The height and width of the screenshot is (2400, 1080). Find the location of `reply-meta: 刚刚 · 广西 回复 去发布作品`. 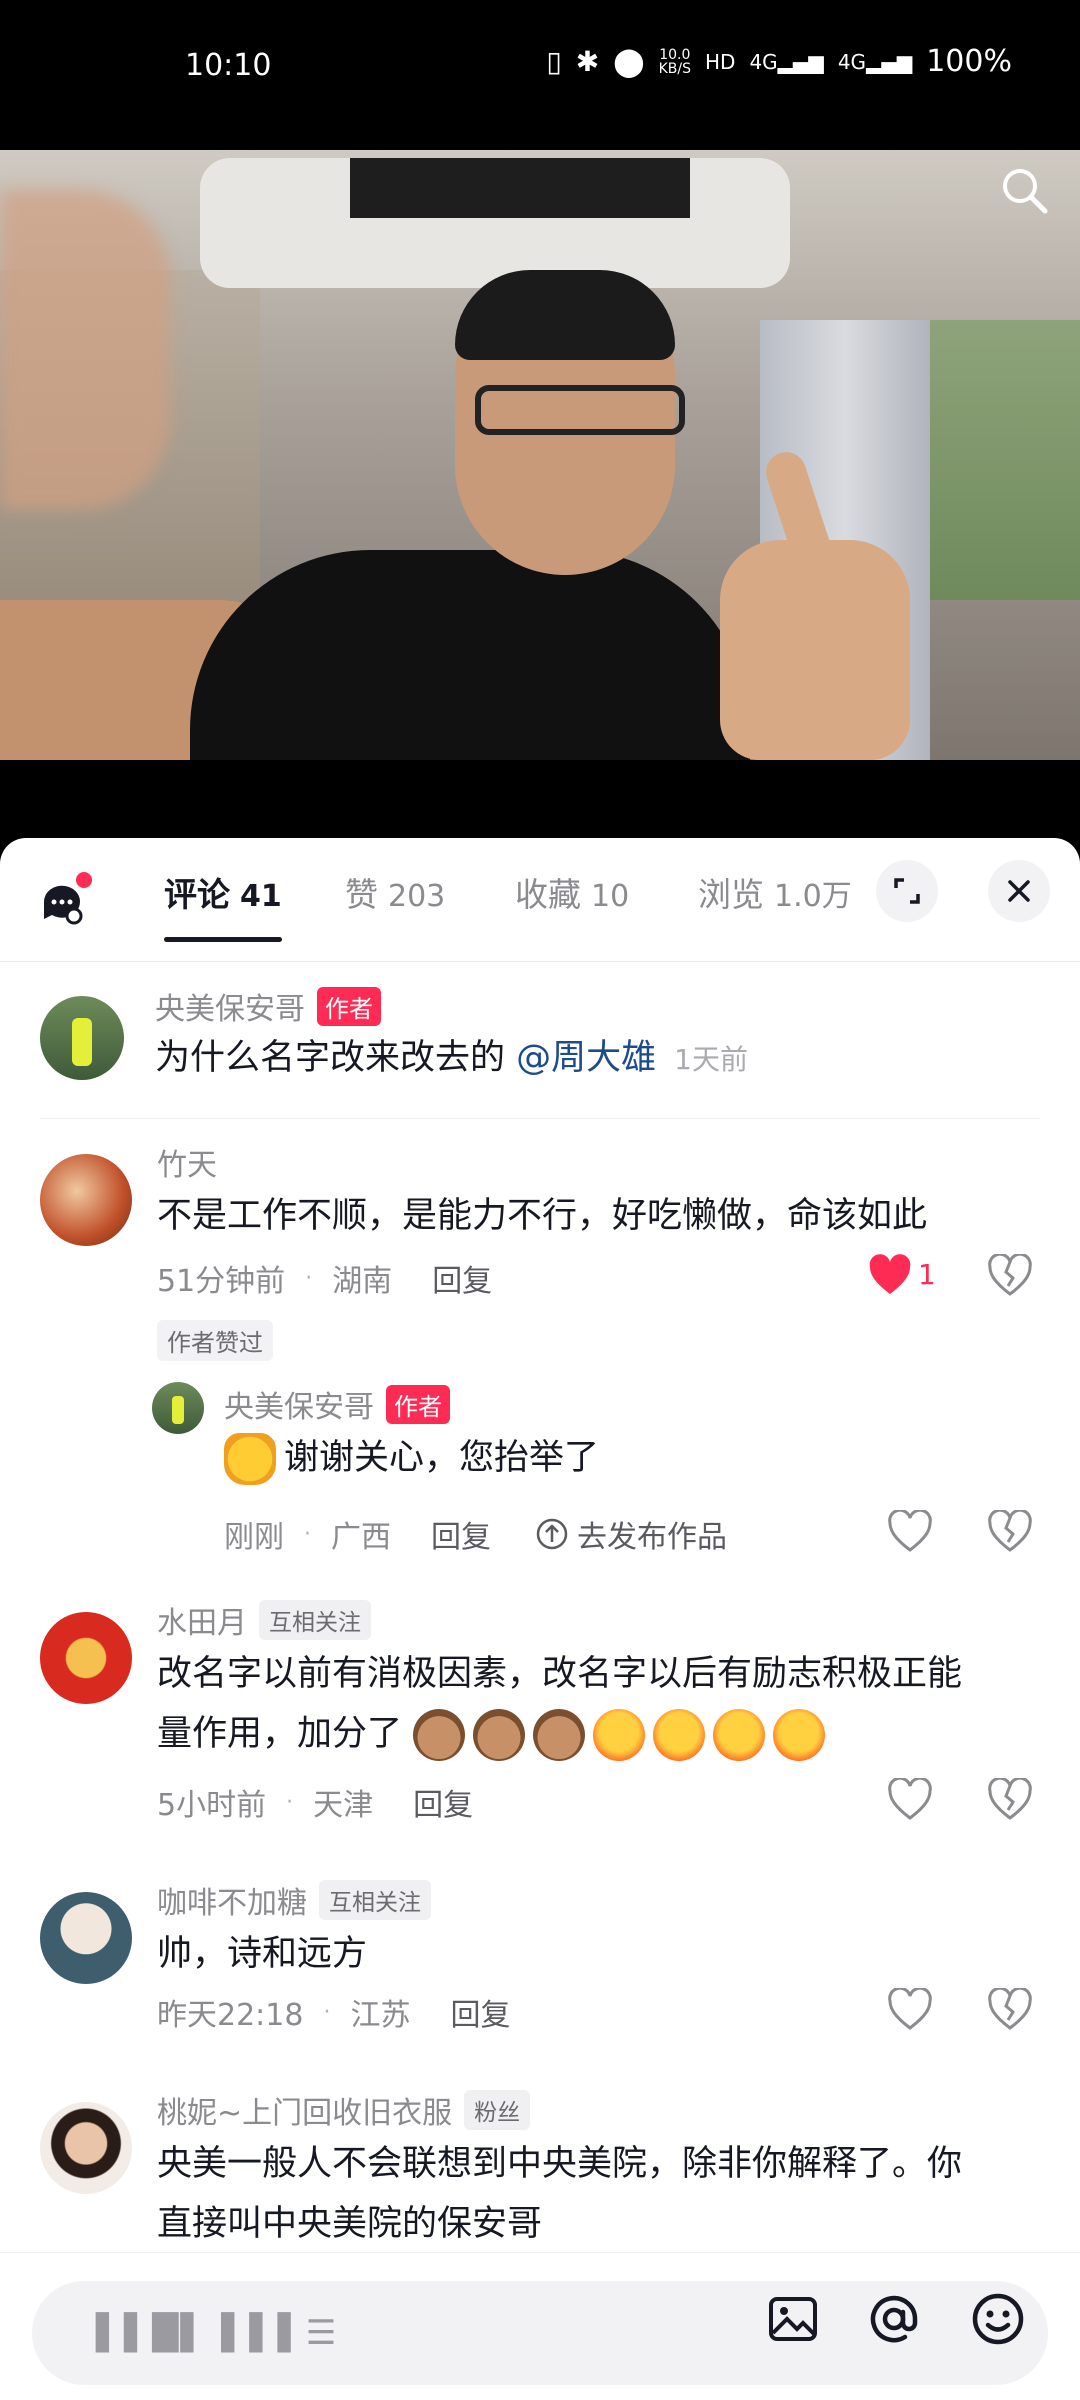

reply-meta: 刚刚 · 广西 回复 去发布作品 is located at coordinates (475, 1534).